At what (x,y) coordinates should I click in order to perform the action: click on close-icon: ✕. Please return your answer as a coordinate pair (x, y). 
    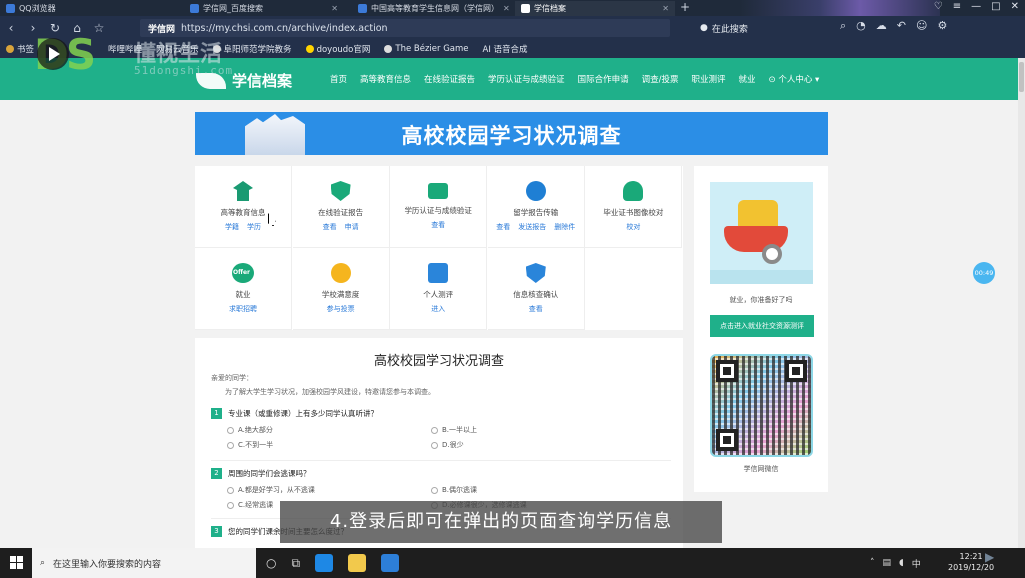
    Looking at the image, I should click on (1015, 6).